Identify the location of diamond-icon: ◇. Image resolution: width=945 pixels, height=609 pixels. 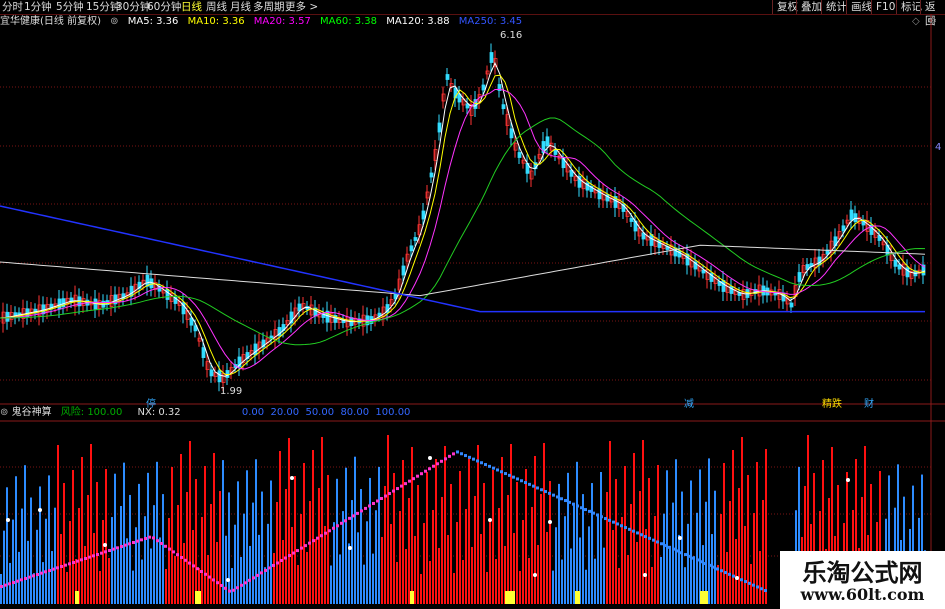
(916, 21).